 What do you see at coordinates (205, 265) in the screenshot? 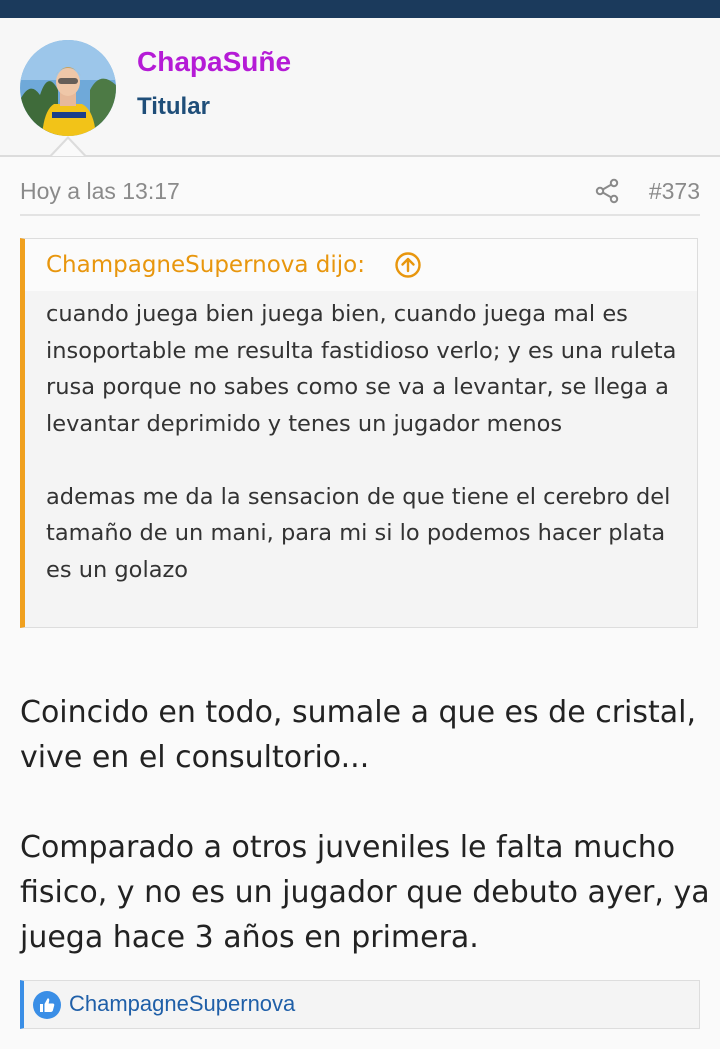
I see `quote-author: ChampagneSupernova dijo:` at bounding box center [205, 265].